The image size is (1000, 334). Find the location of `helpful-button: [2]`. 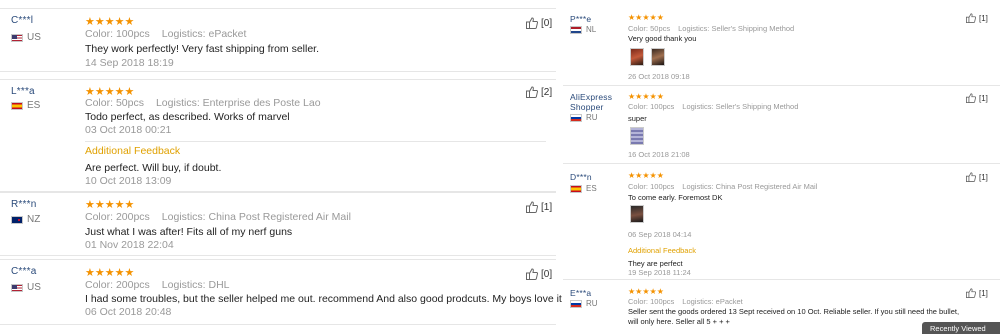

helpful-button: [2] is located at coordinates (539, 92).